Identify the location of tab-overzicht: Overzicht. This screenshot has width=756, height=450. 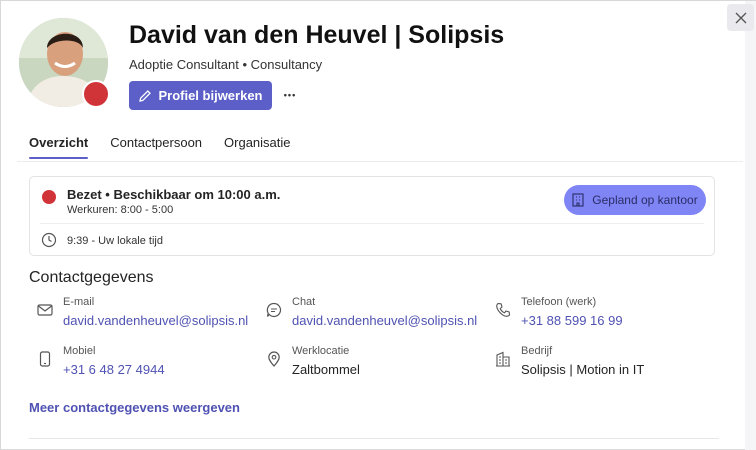
(59, 147).